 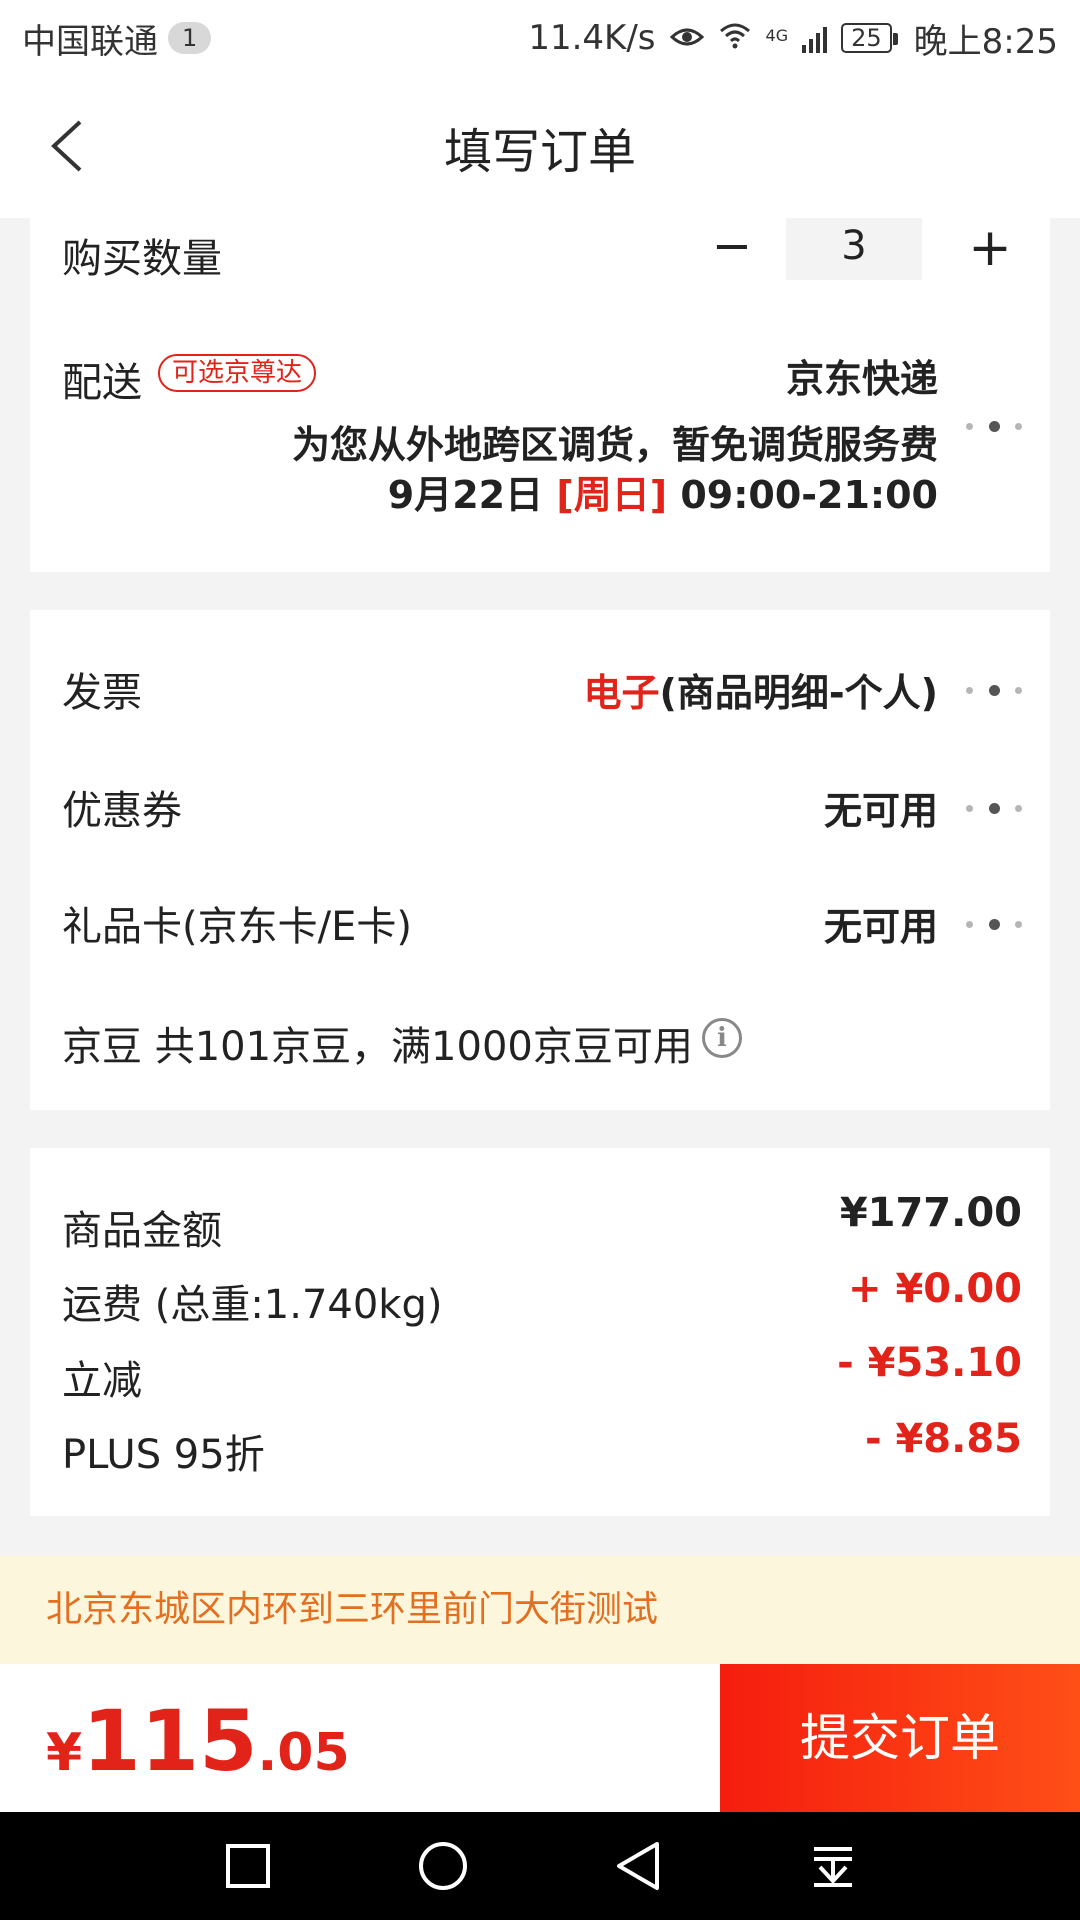 I want to click on back-icon, so click(x=72, y=146).